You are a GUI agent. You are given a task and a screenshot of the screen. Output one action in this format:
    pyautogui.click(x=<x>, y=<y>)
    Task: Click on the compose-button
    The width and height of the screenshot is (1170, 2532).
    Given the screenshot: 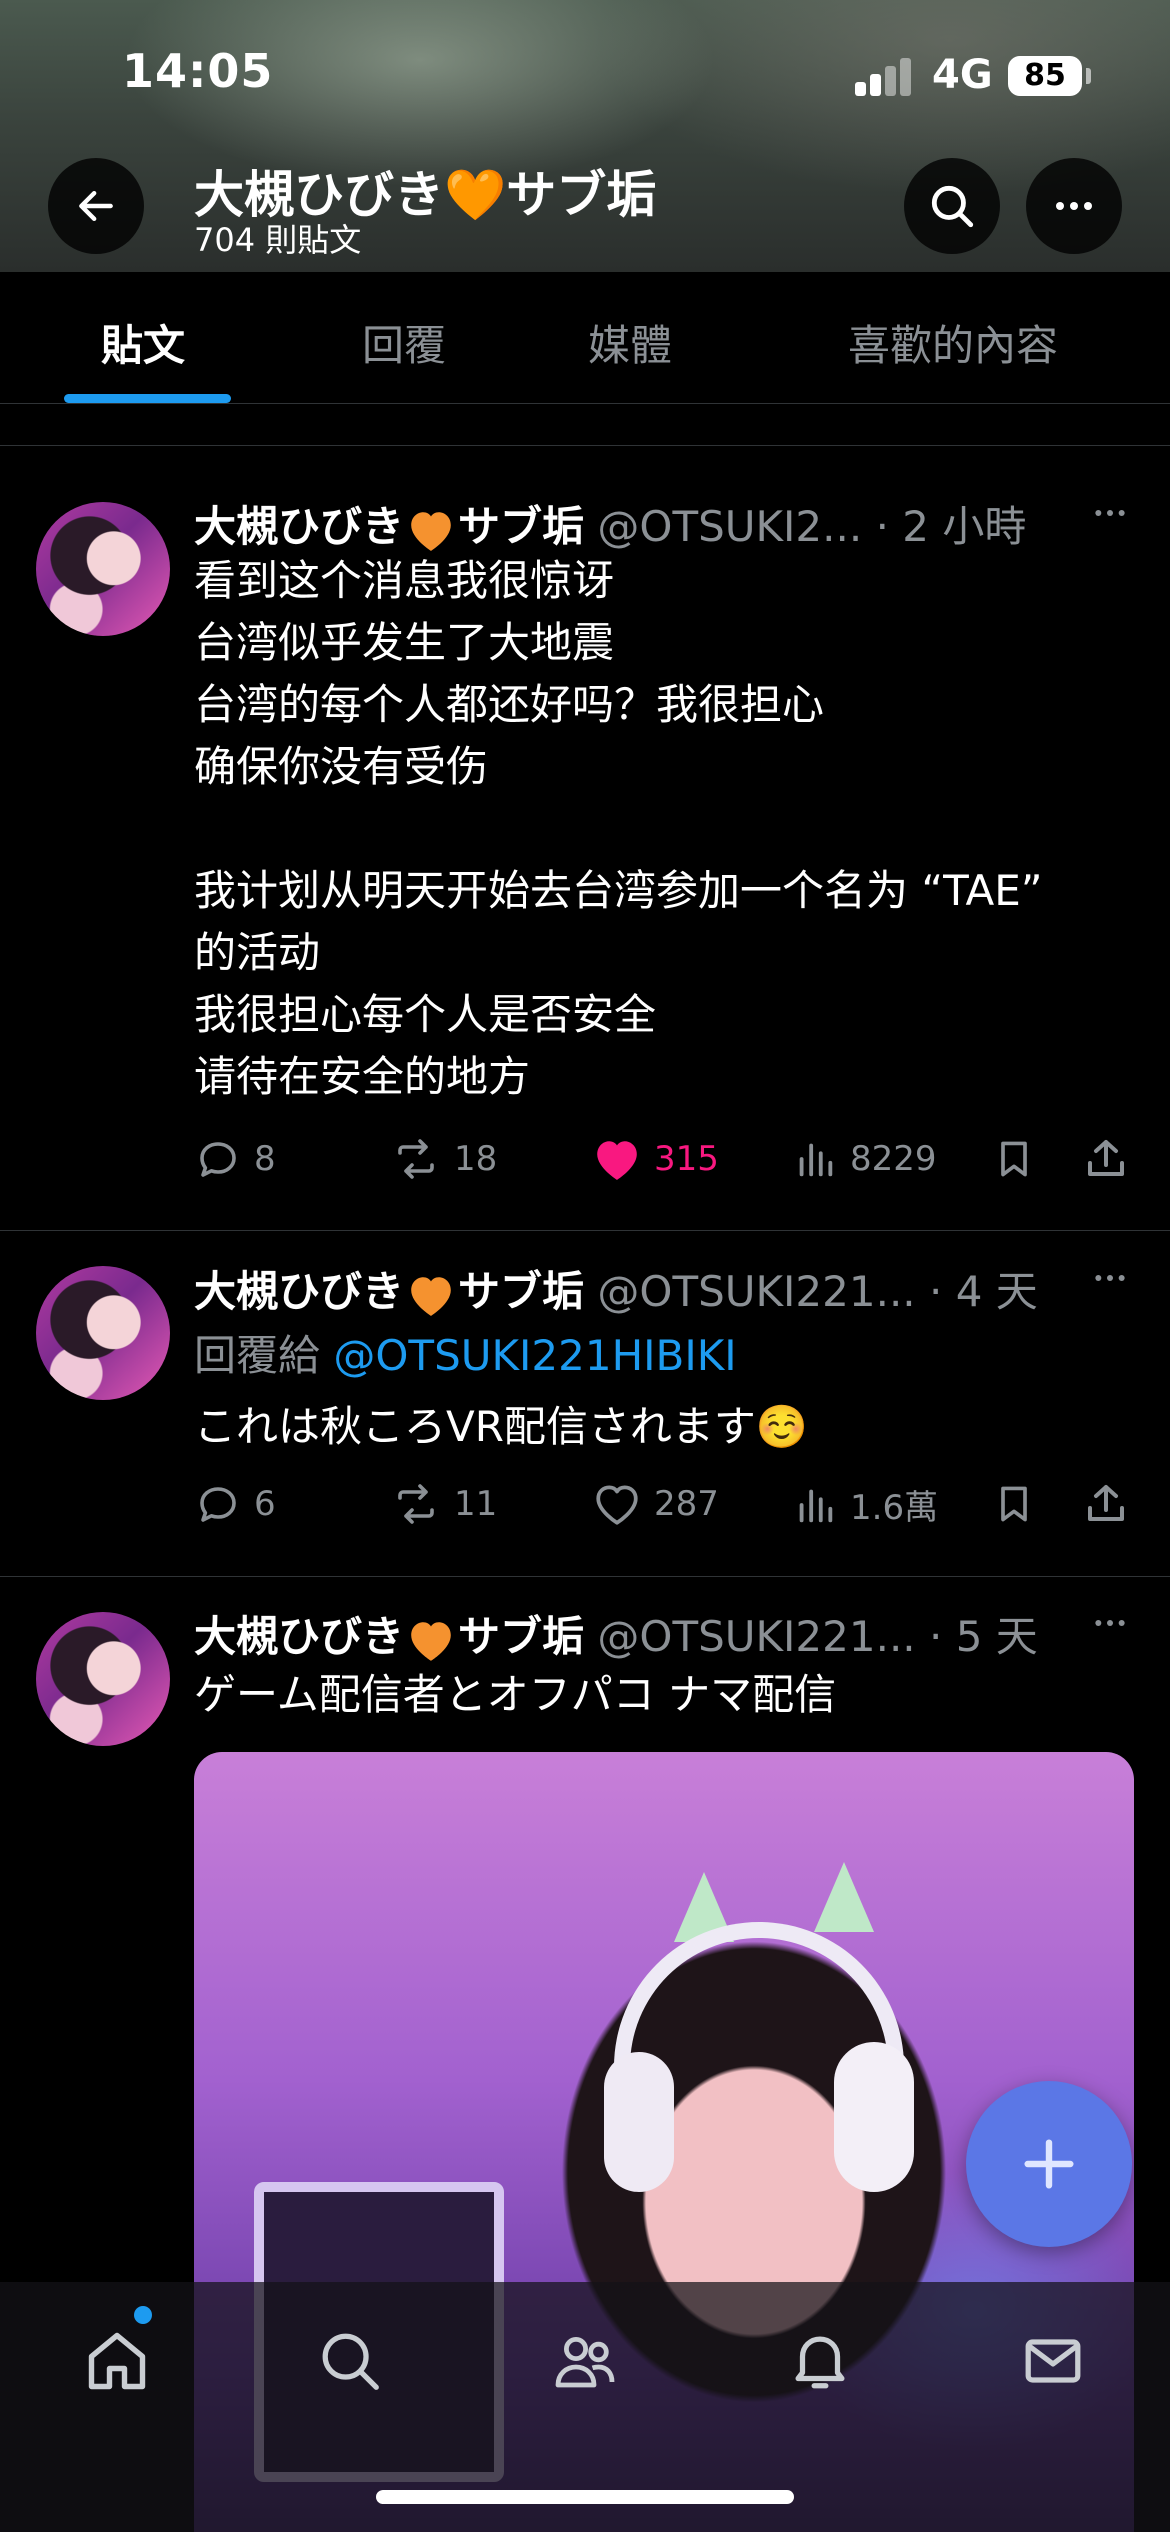 What is the action you would take?
    pyautogui.click(x=1049, y=2164)
    